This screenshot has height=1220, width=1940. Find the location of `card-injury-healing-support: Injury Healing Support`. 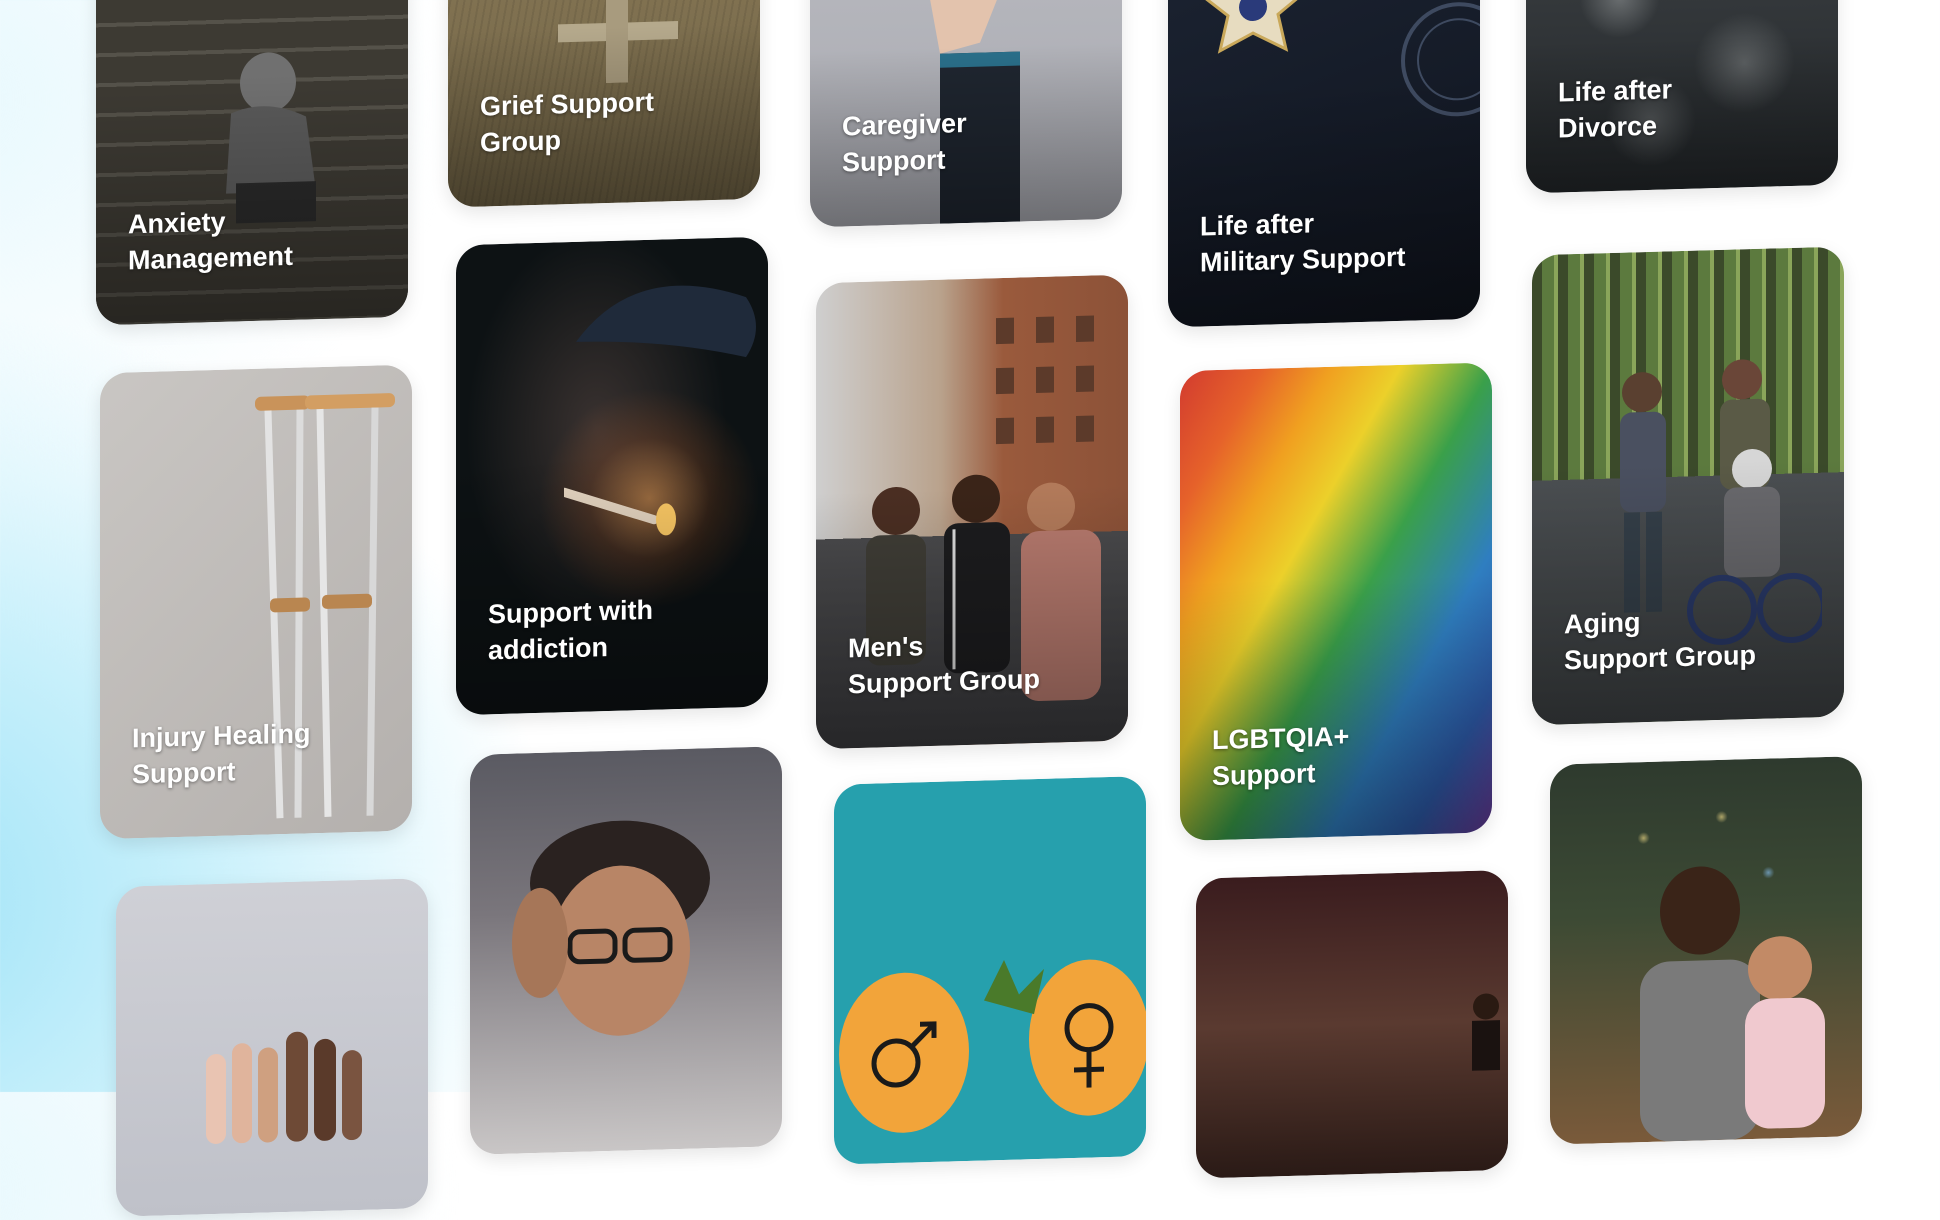

card-injury-healing-support: Injury Healing Support is located at coordinates (256, 602).